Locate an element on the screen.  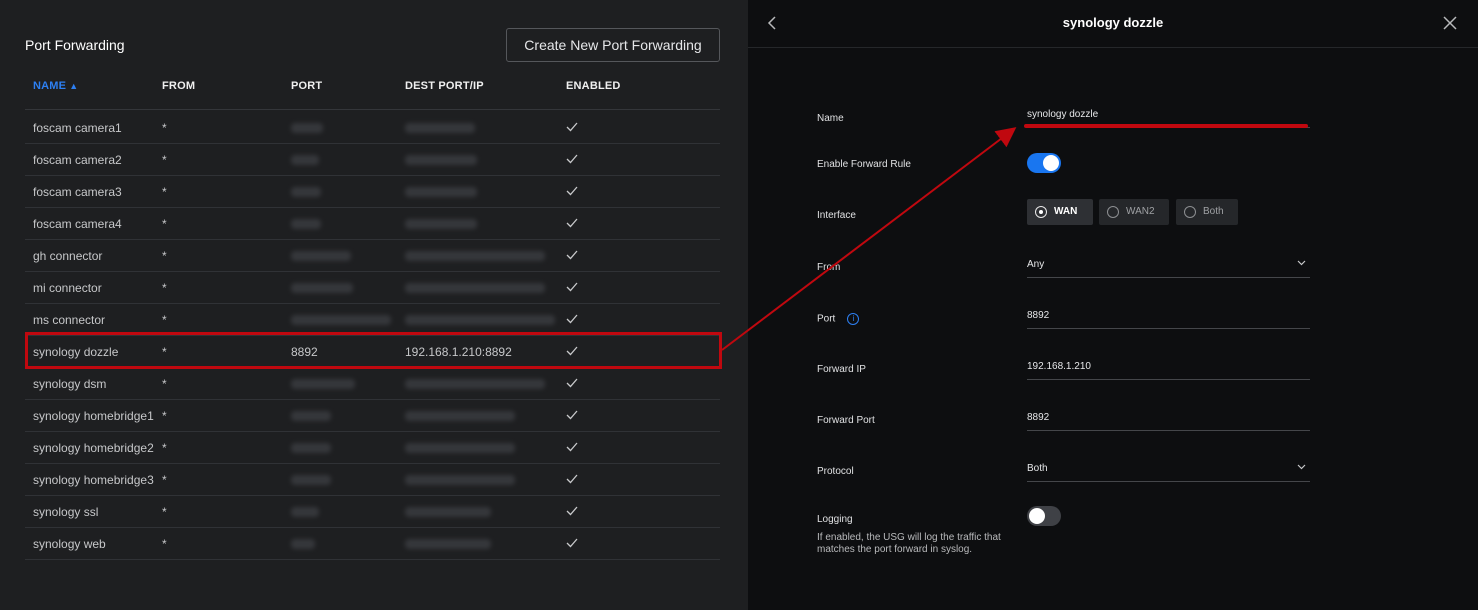
table-header: NAME ▲ FROM PORT DEST PORT/IP ENABLED is located at coordinates (372, 95).